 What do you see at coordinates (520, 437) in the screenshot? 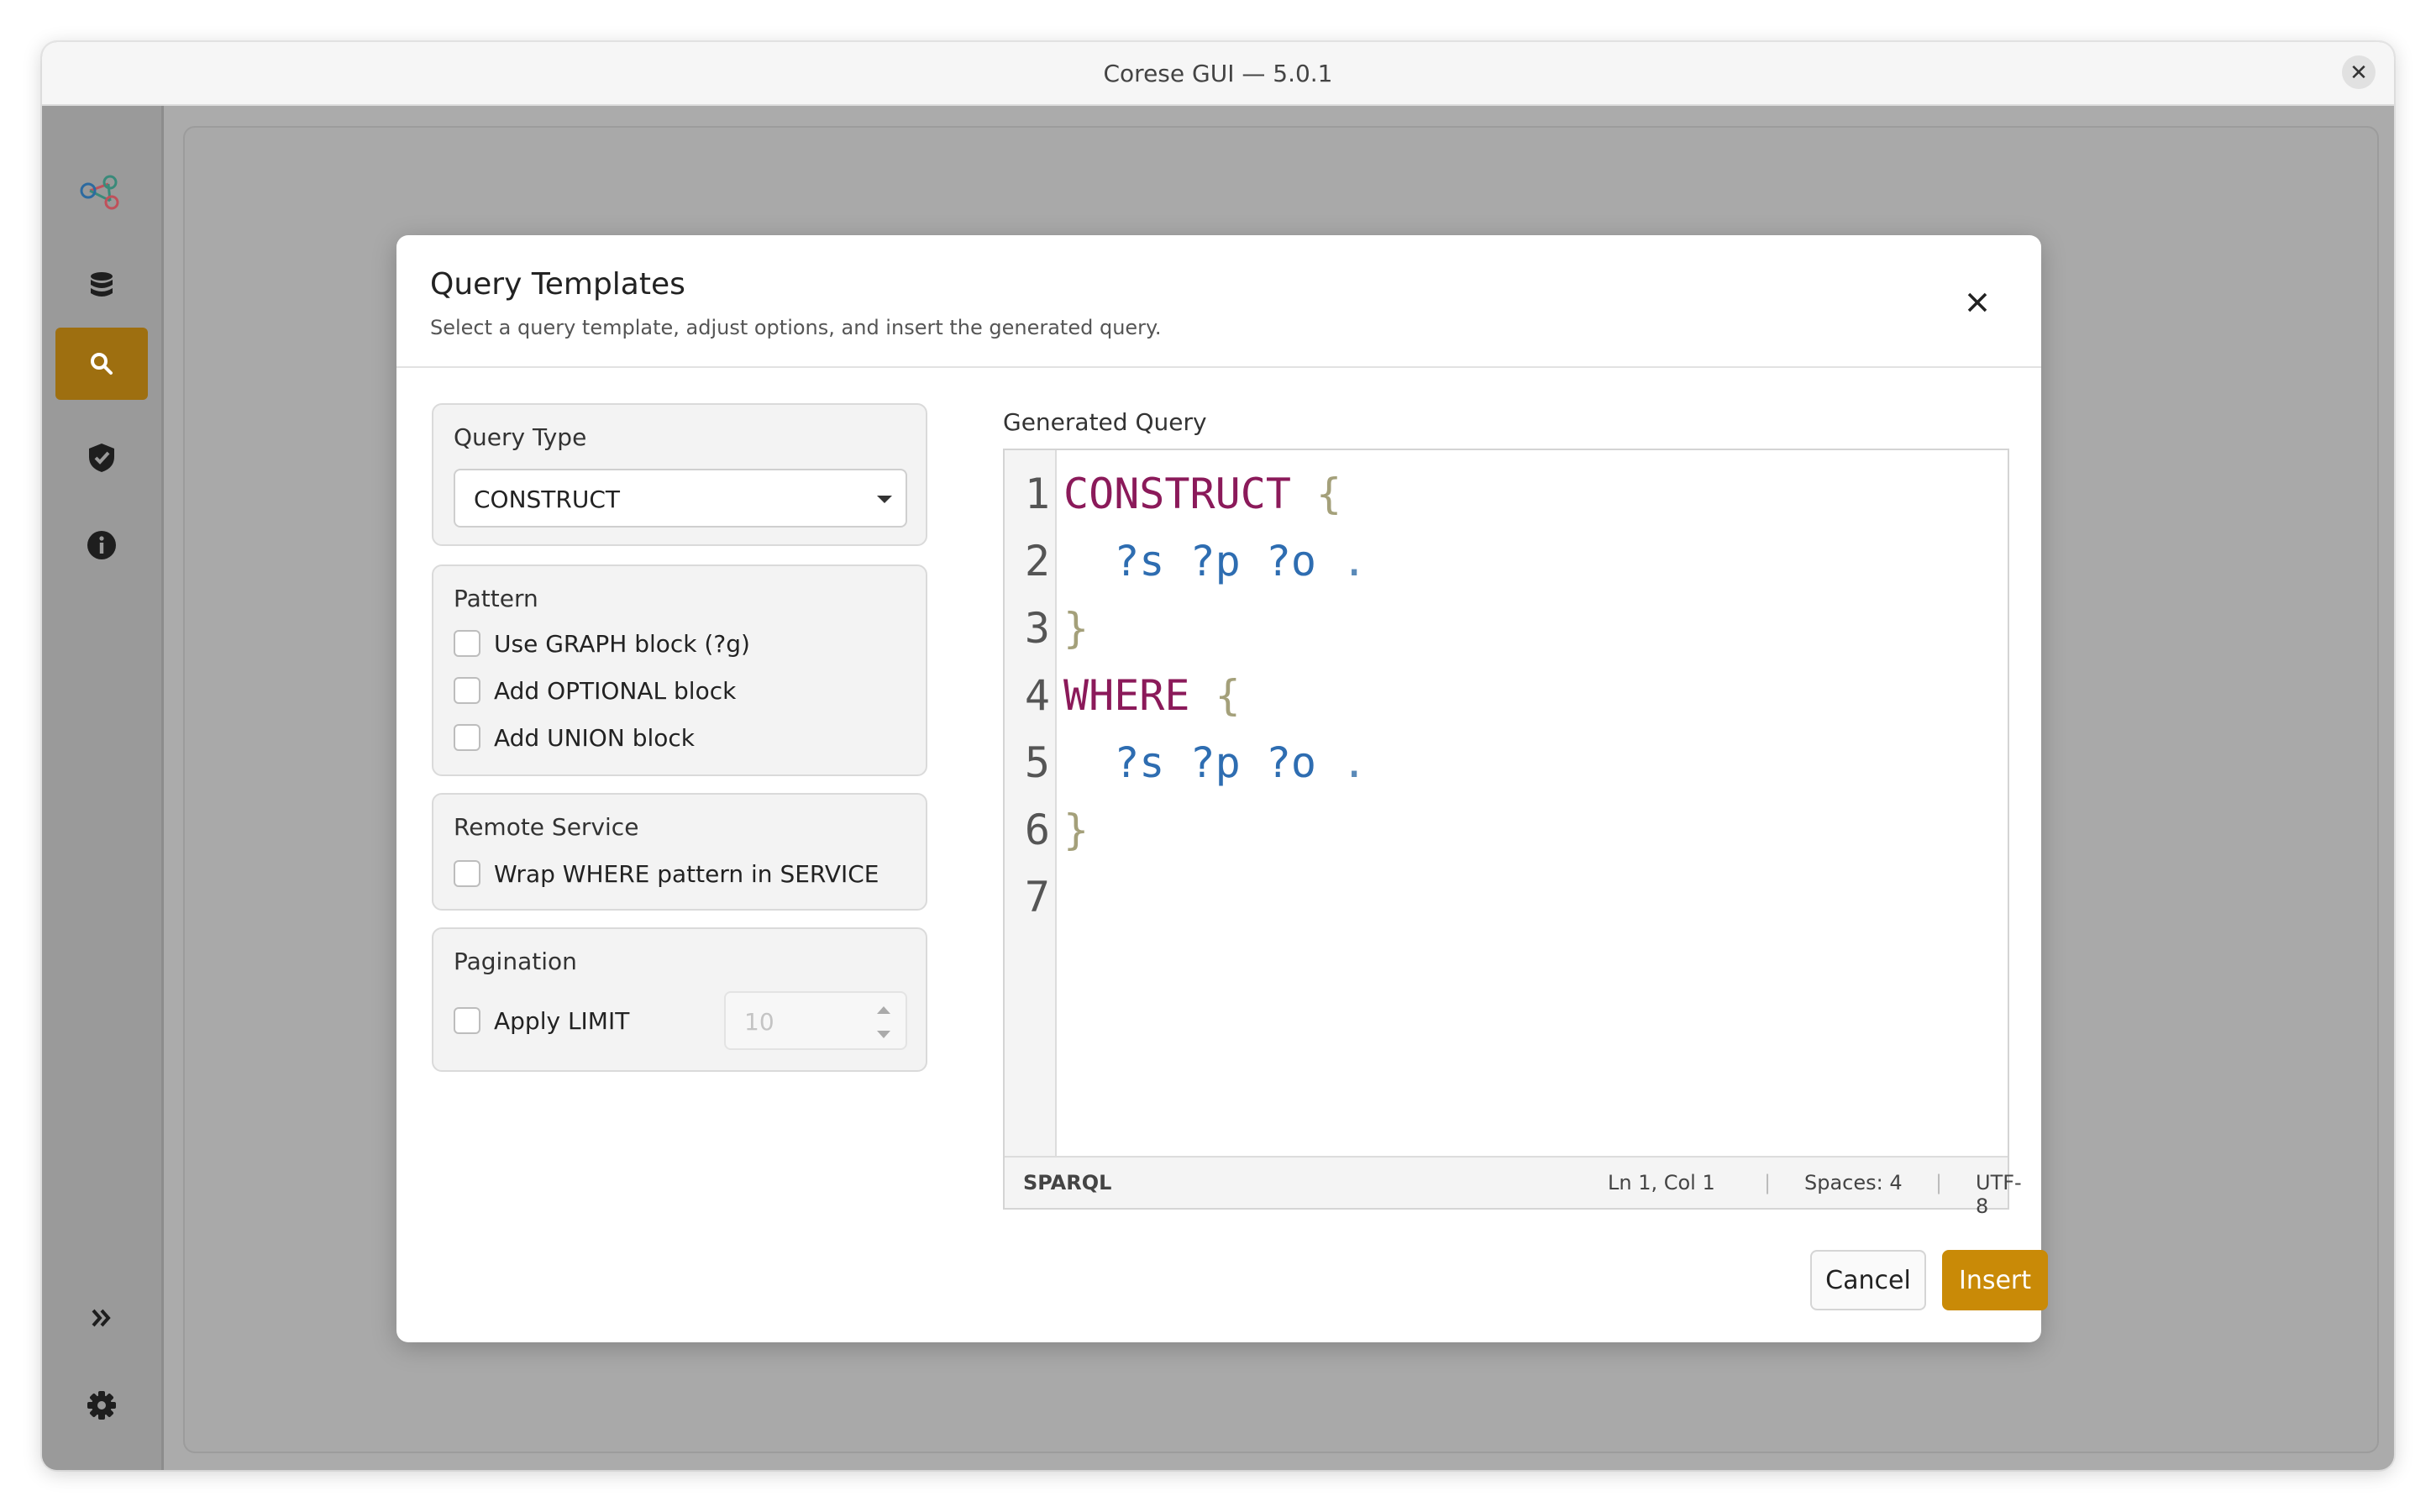
I see `query-type-label: Query Type` at bounding box center [520, 437].